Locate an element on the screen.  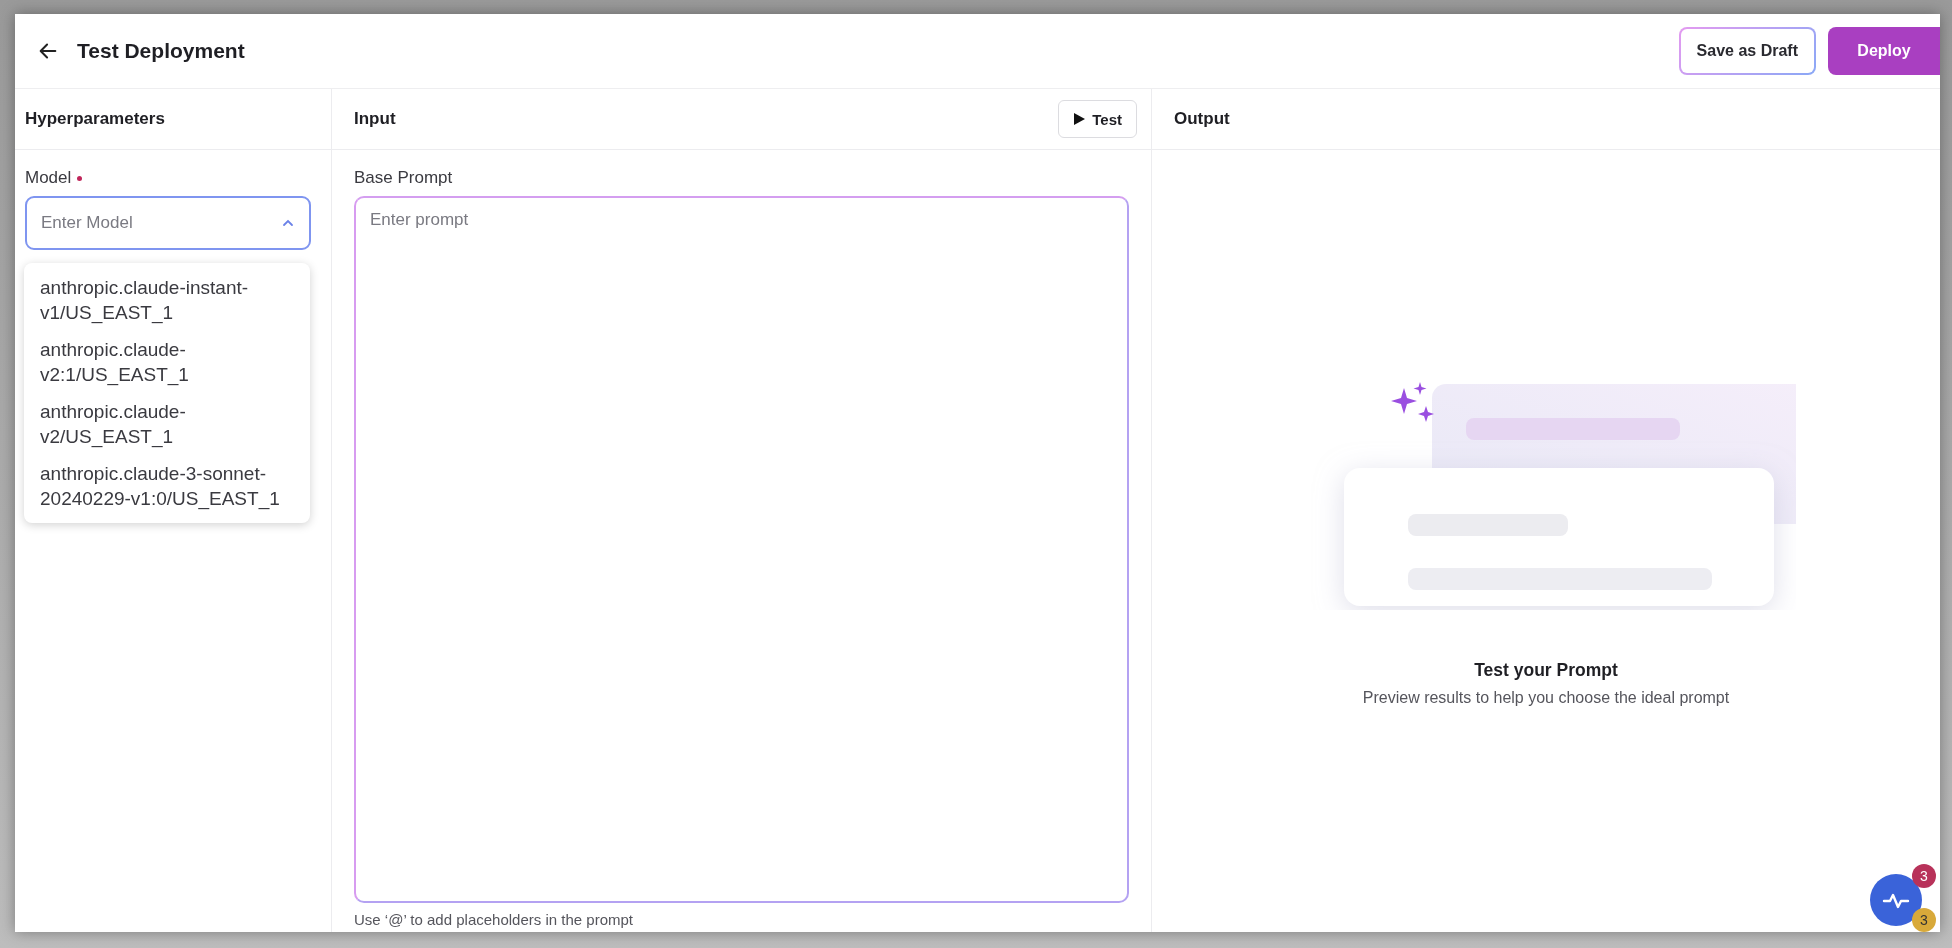
dropdown-option: anthropic.claude-v2/US_EAST_1 is located at coordinates (167, 424).